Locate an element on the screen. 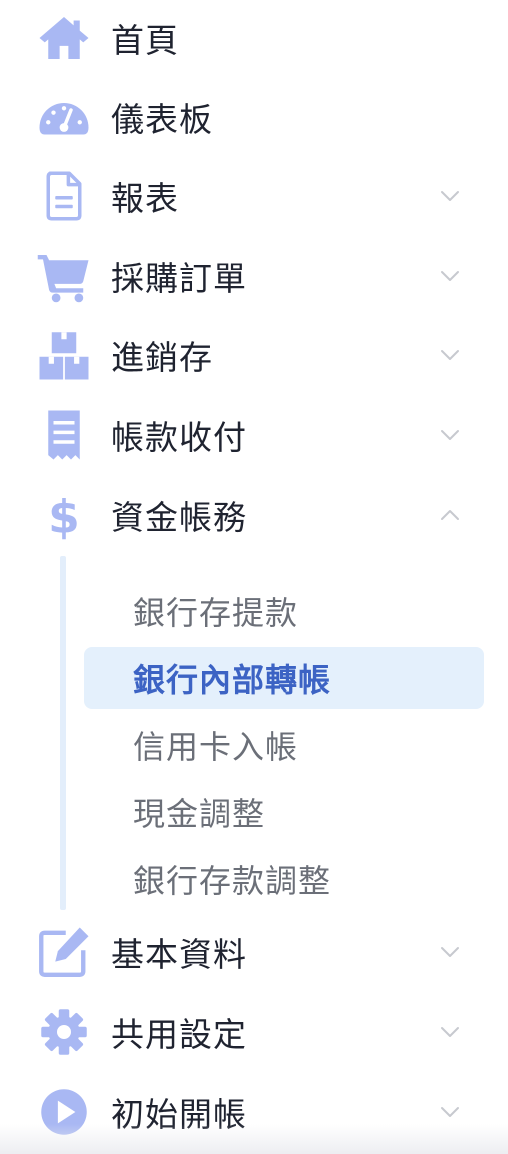  menu-label: 帳款收付 is located at coordinates (179, 437).